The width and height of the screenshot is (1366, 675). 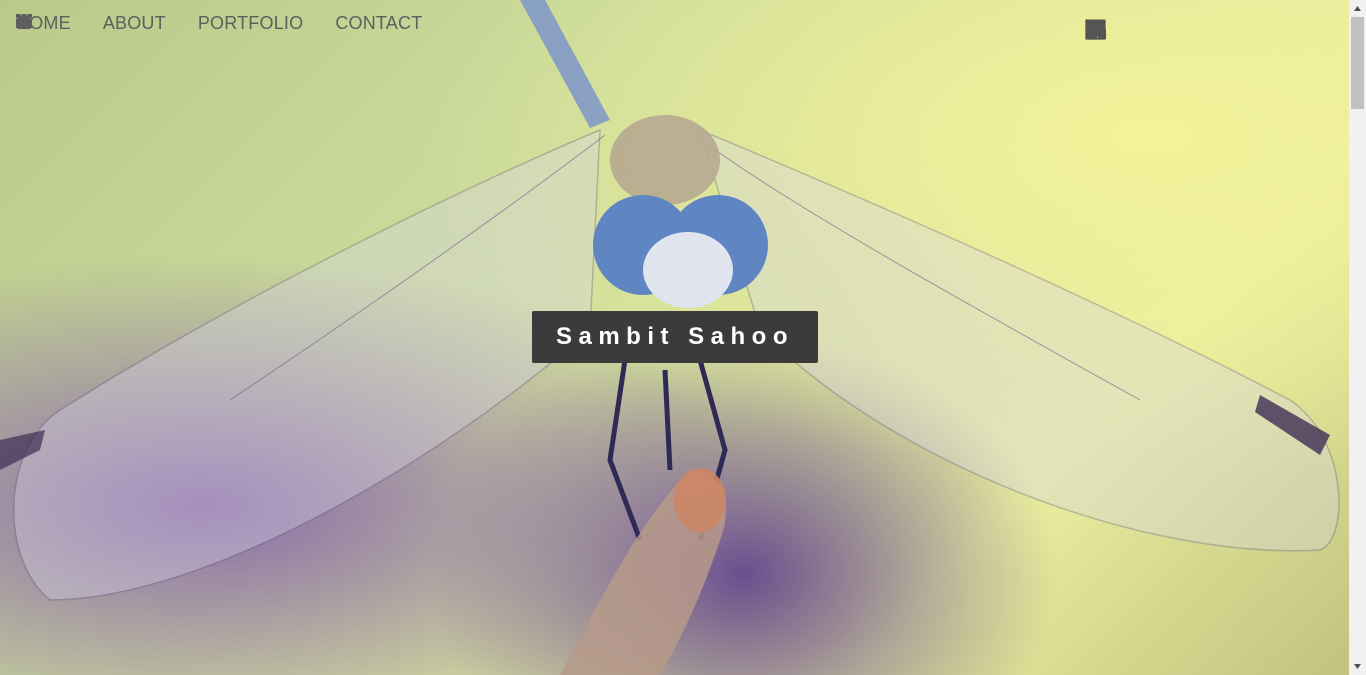 What do you see at coordinates (24, 21) in the screenshot?
I see `envelope-icon` at bounding box center [24, 21].